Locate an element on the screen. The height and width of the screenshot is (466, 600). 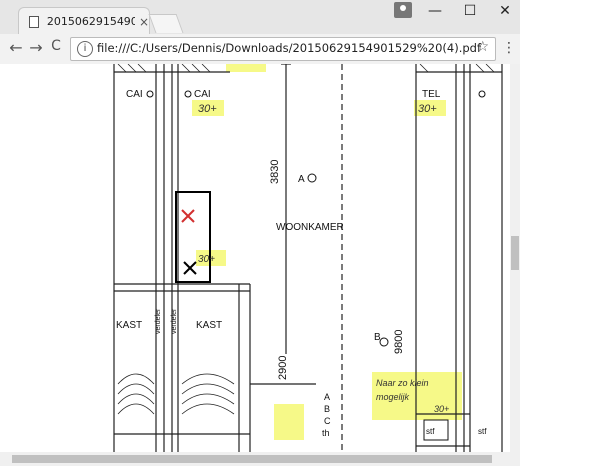
marked-box is located at coordinates (193, 237).